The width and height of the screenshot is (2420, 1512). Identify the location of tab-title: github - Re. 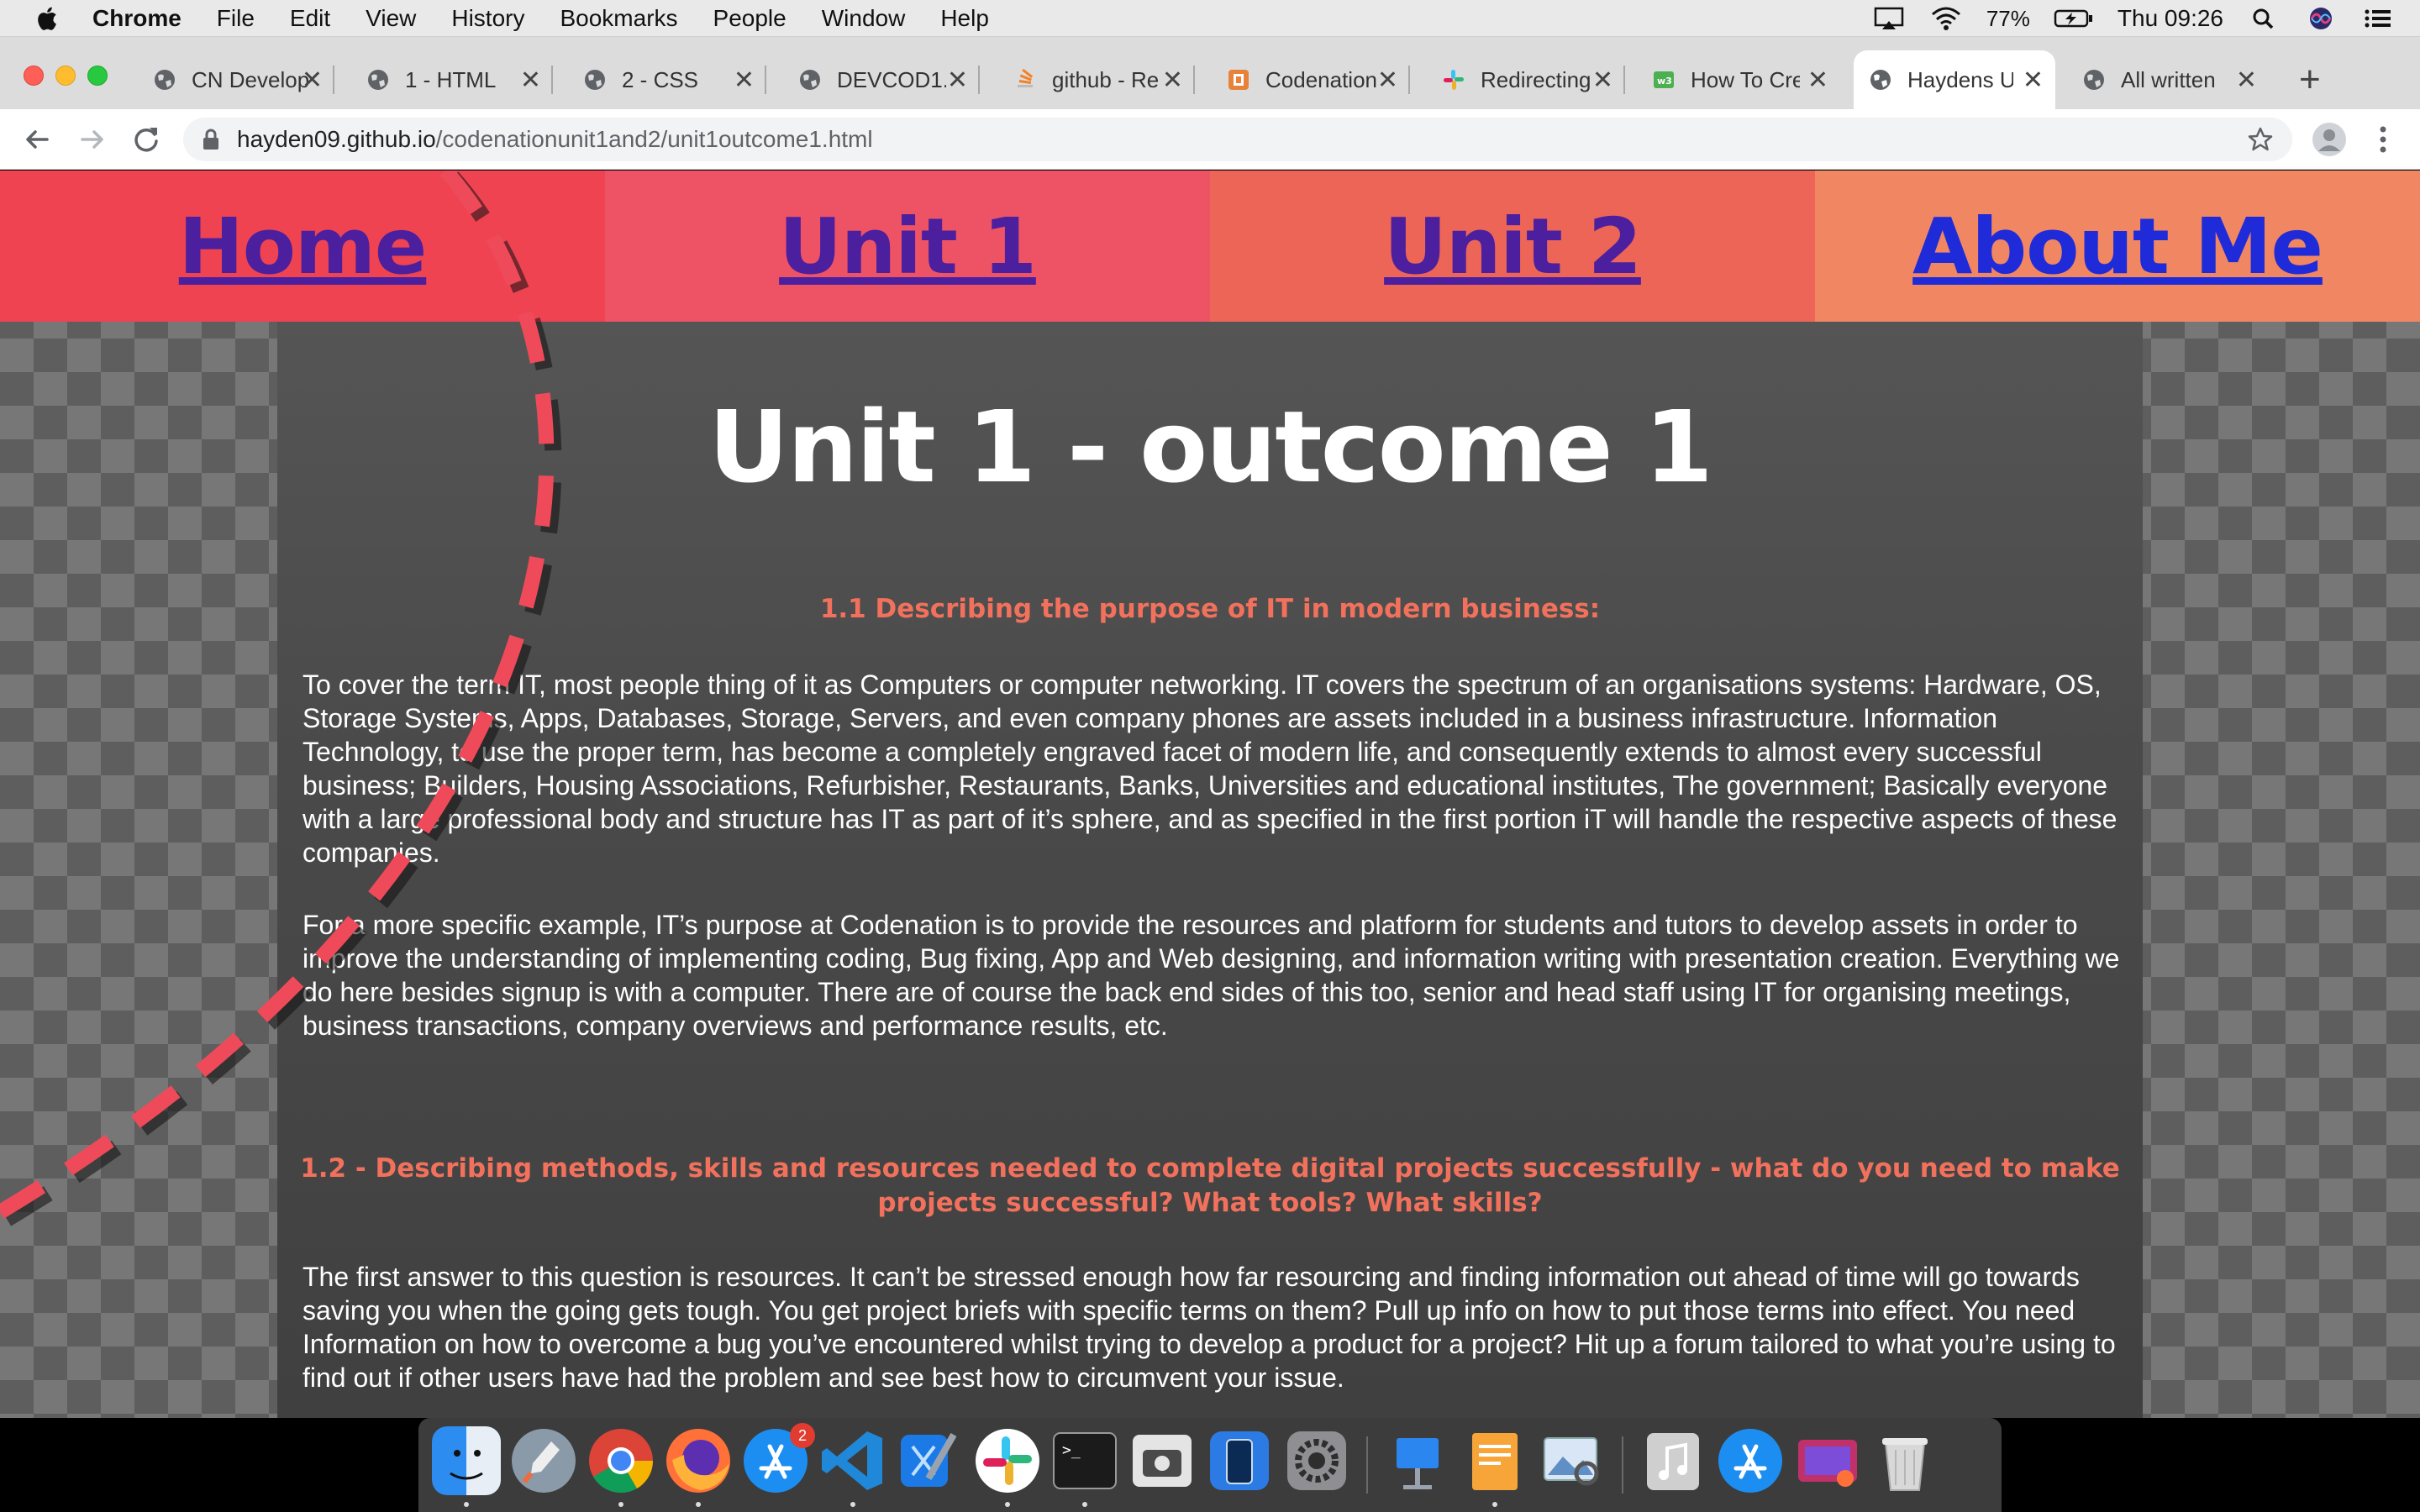
(1106, 79).